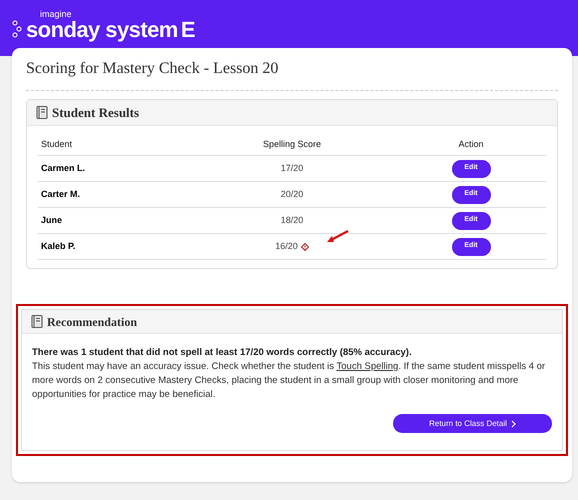 This screenshot has height=500, width=578. What do you see at coordinates (17, 30) in the screenshot?
I see `logo-icon` at bounding box center [17, 30].